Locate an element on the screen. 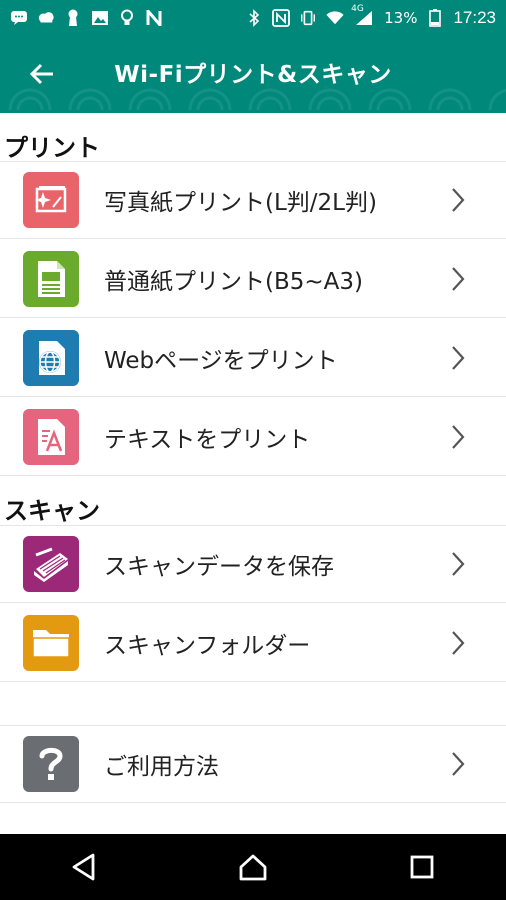  nav-recents-icon is located at coordinates (422, 867).